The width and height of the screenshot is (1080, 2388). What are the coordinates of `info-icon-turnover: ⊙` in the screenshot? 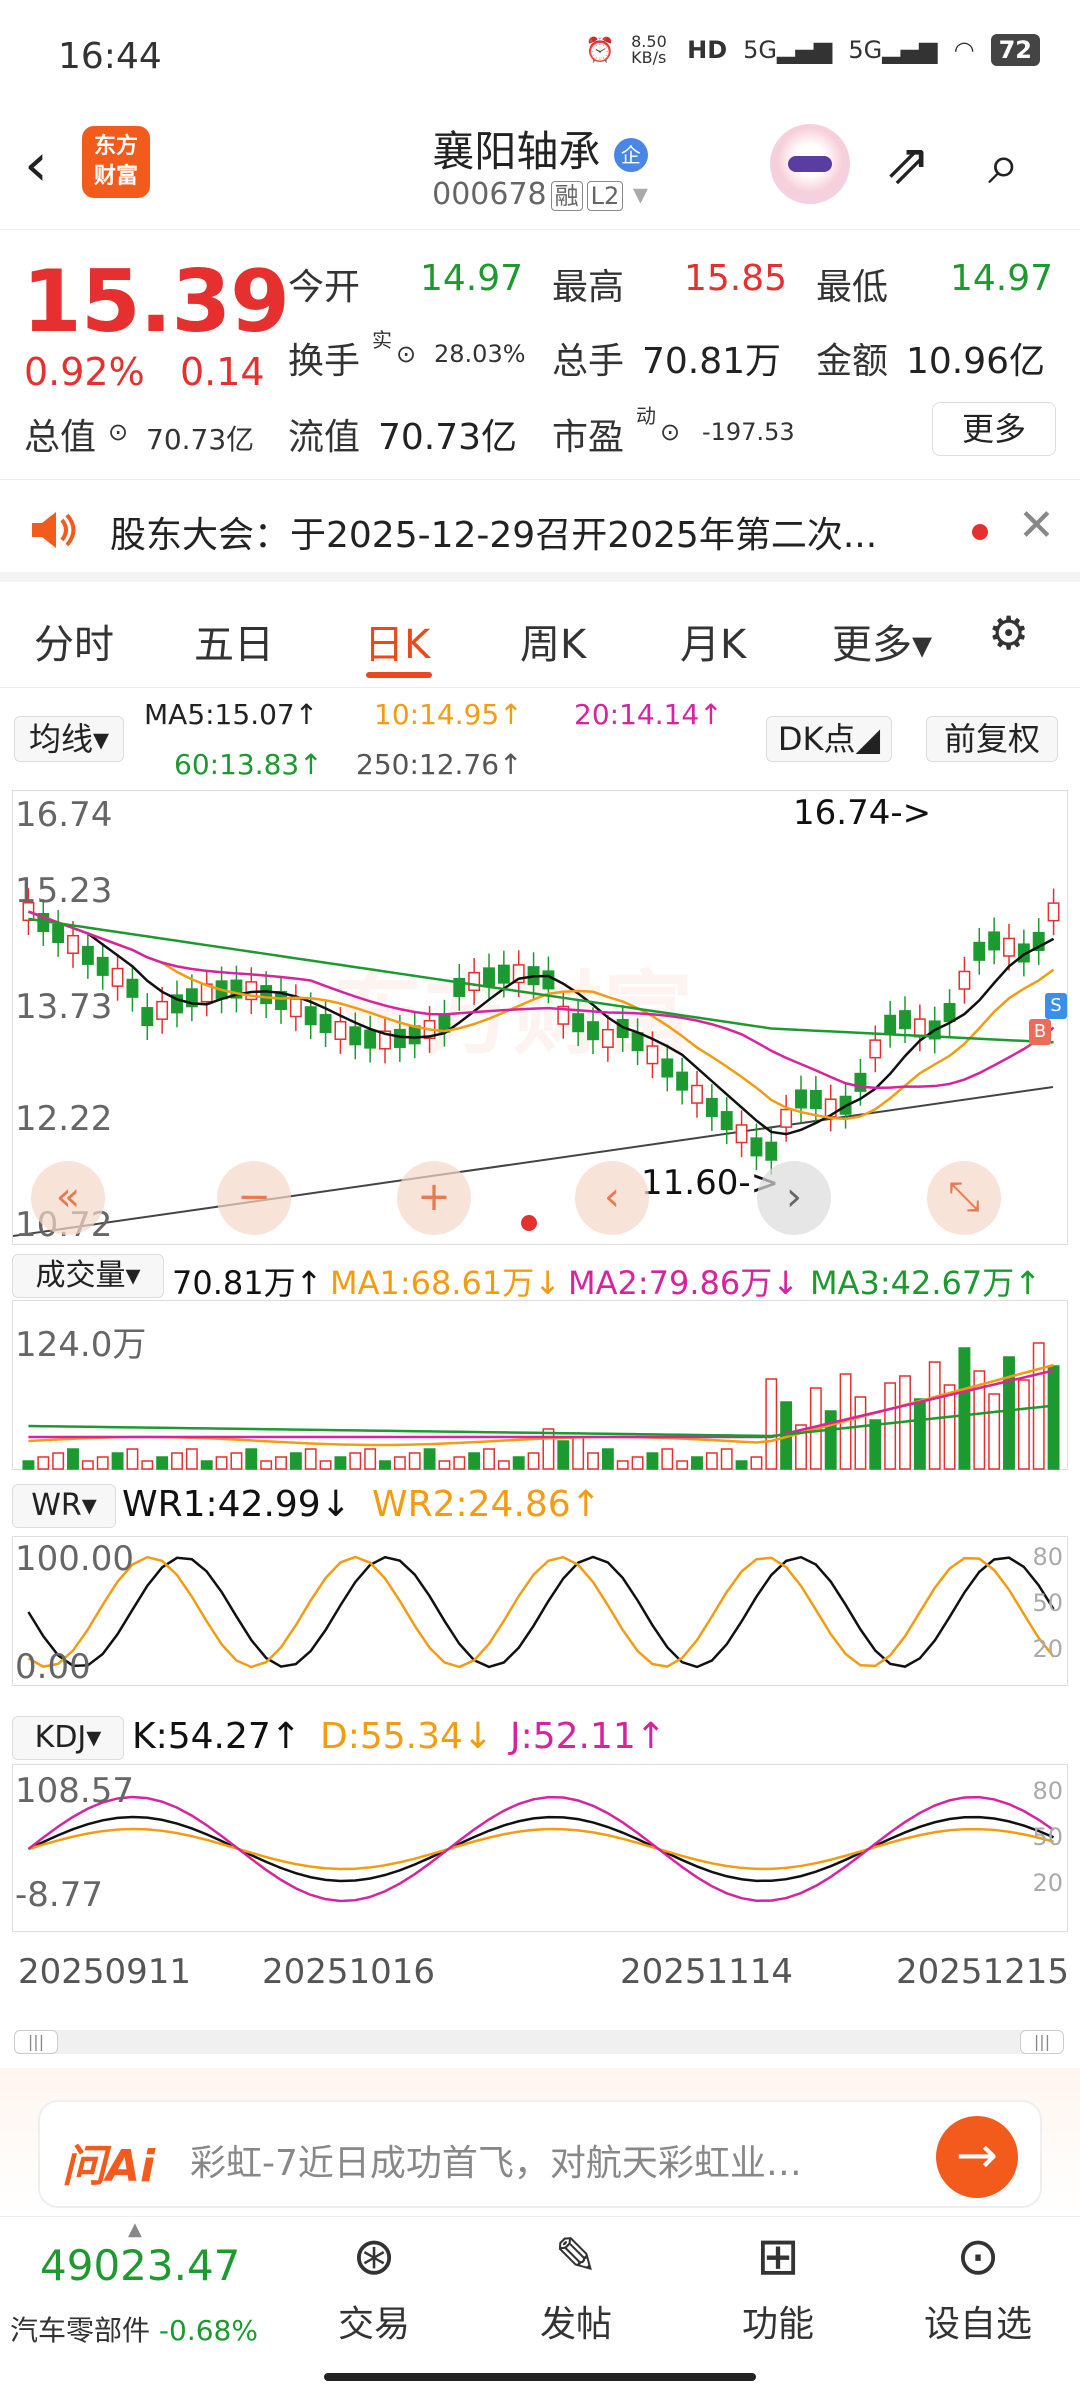 It's located at (406, 354).